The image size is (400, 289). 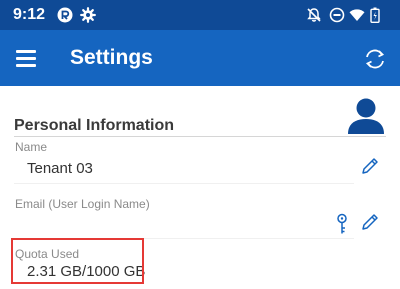 What do you see at coordinates (29, 14) in the screenshot?
I see `status-time: 9:12` at bounding box center [29, 14].